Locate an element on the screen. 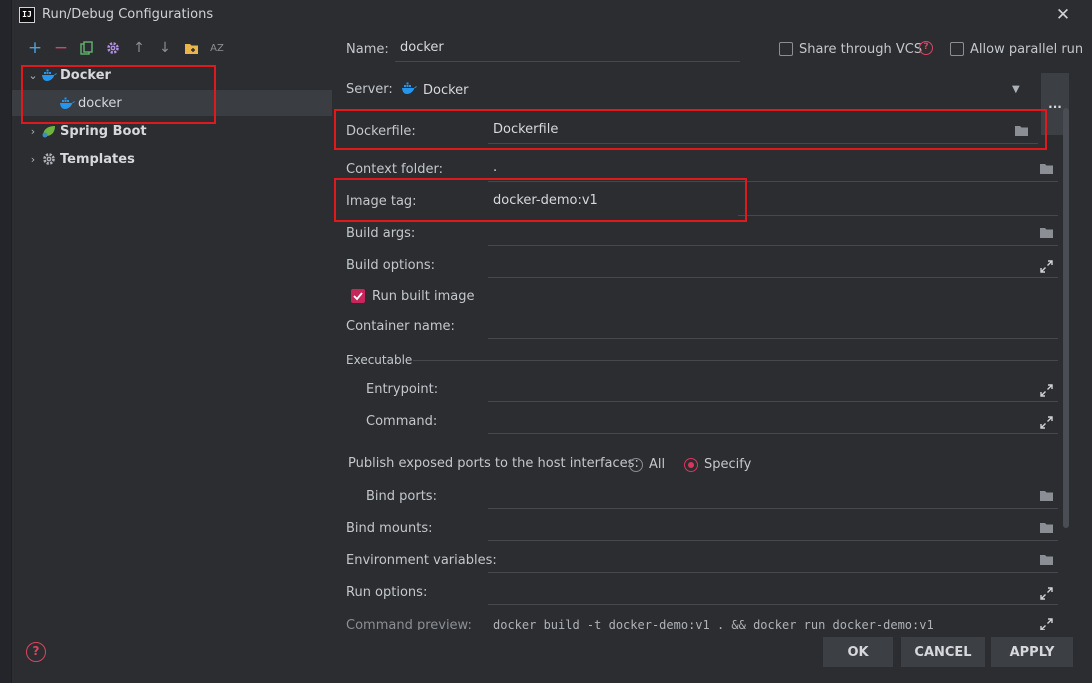  server-select: Docker is located at coordinates (435, 90).